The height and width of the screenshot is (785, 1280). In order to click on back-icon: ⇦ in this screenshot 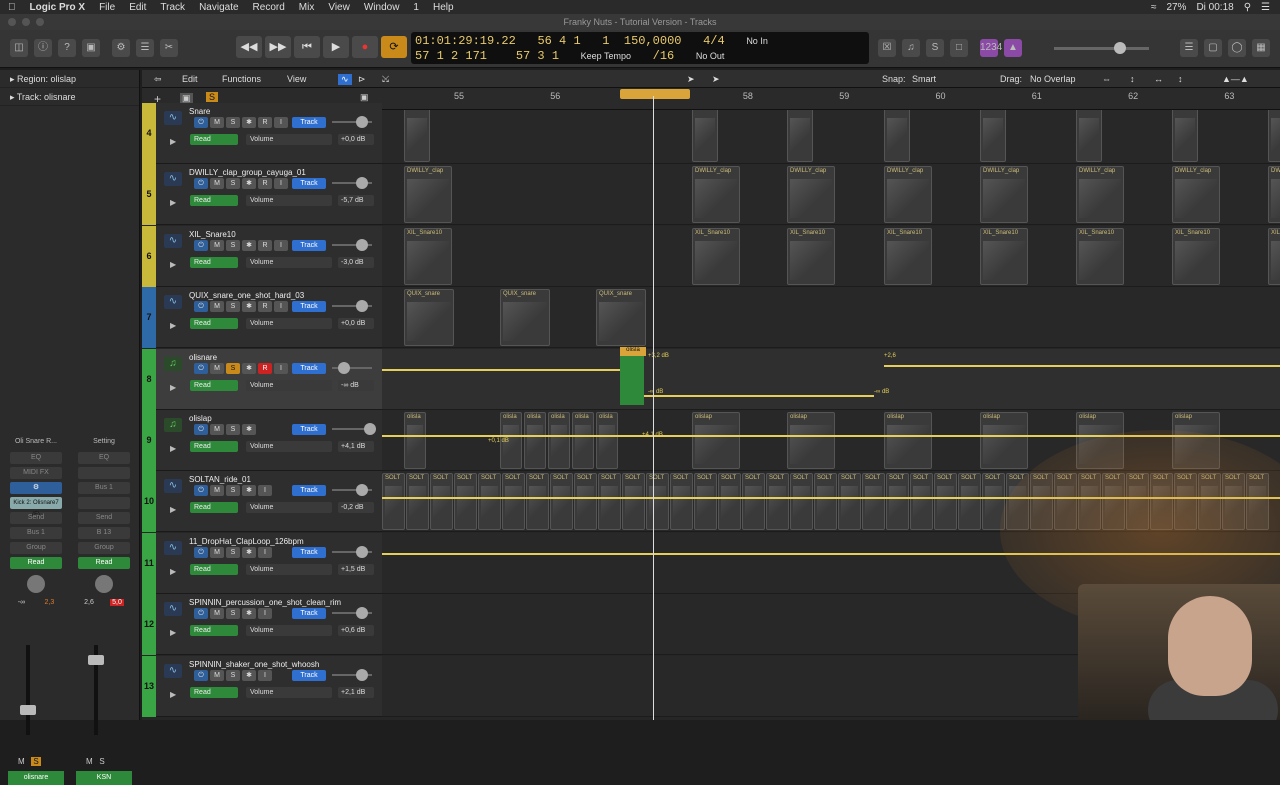, I will do `click(158, 79)`.